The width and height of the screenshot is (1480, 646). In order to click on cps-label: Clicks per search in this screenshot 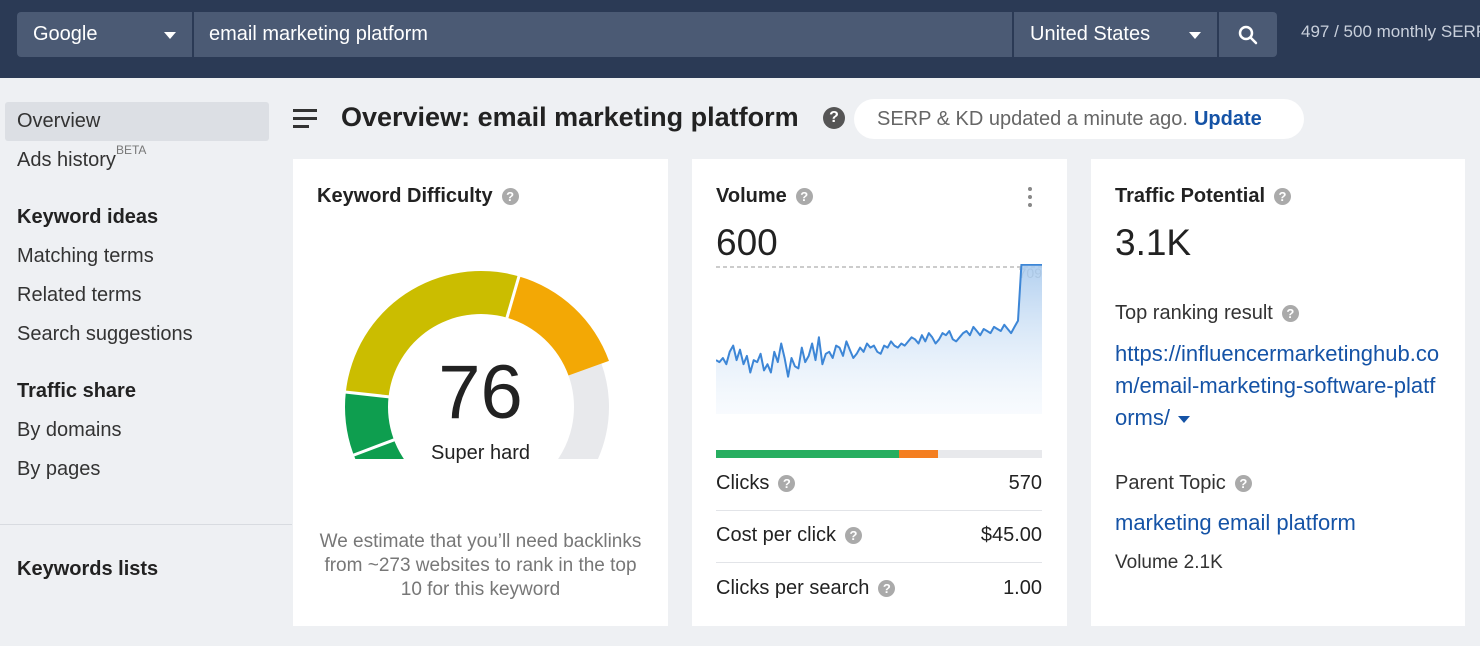, I will do `click(793, 588)`.